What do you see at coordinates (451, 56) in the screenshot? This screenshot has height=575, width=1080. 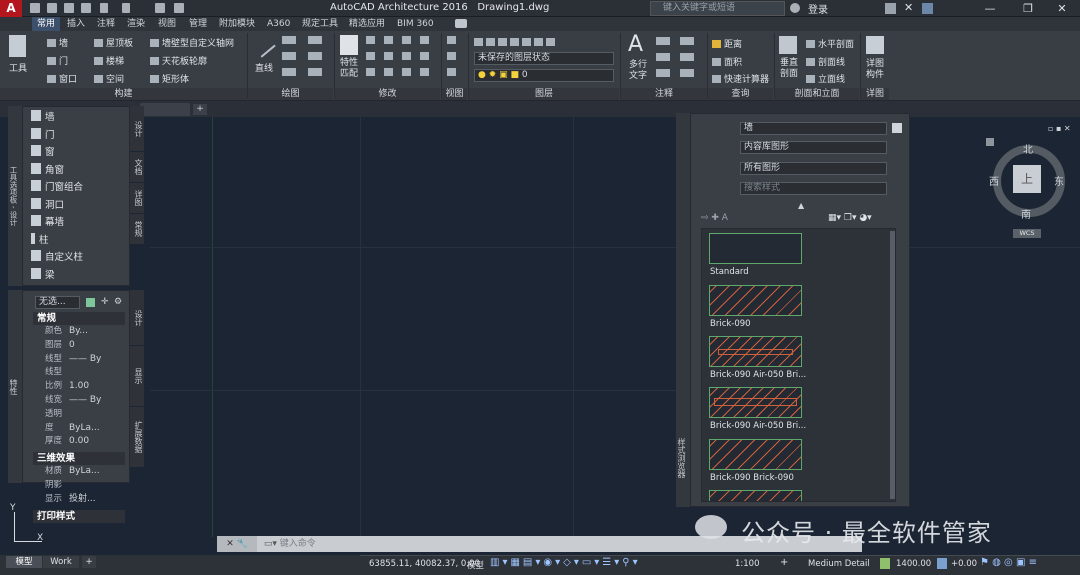 I see `navbar-toggle-icon` at bounding box center [451, 56].